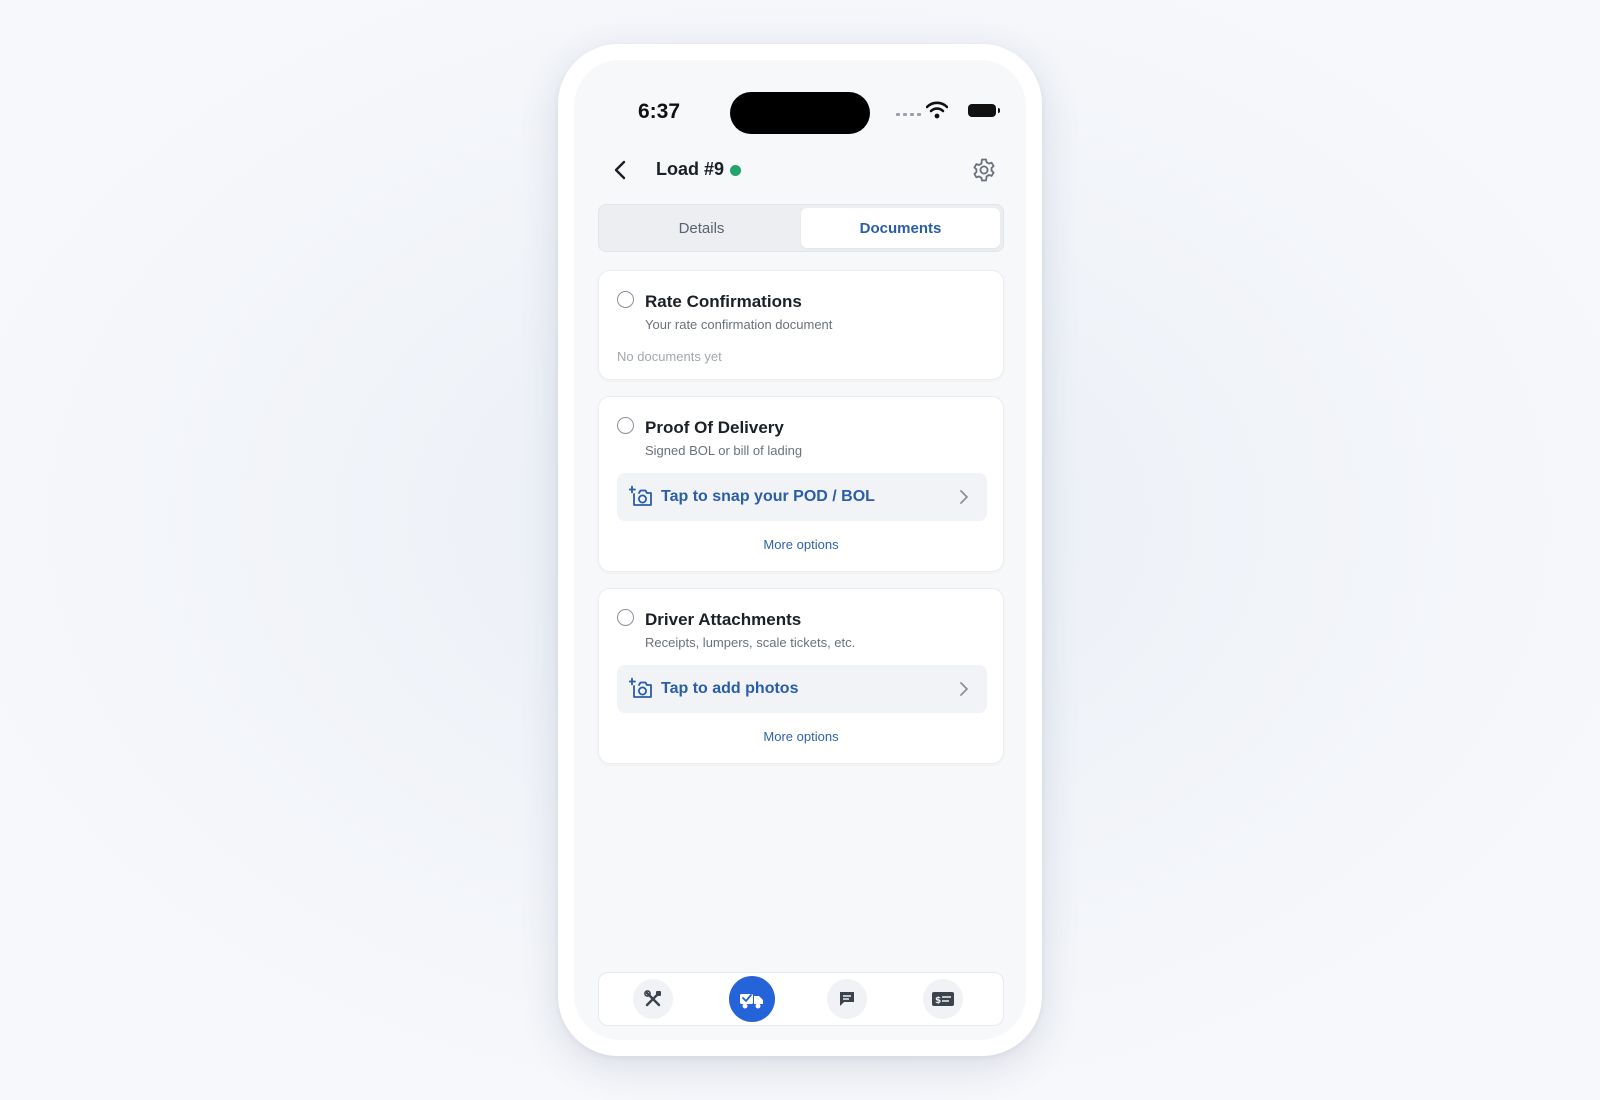 The height and width of the screenshot is (1100, 1600). I want to click on bottom-navigation: $, so click(801, 999).